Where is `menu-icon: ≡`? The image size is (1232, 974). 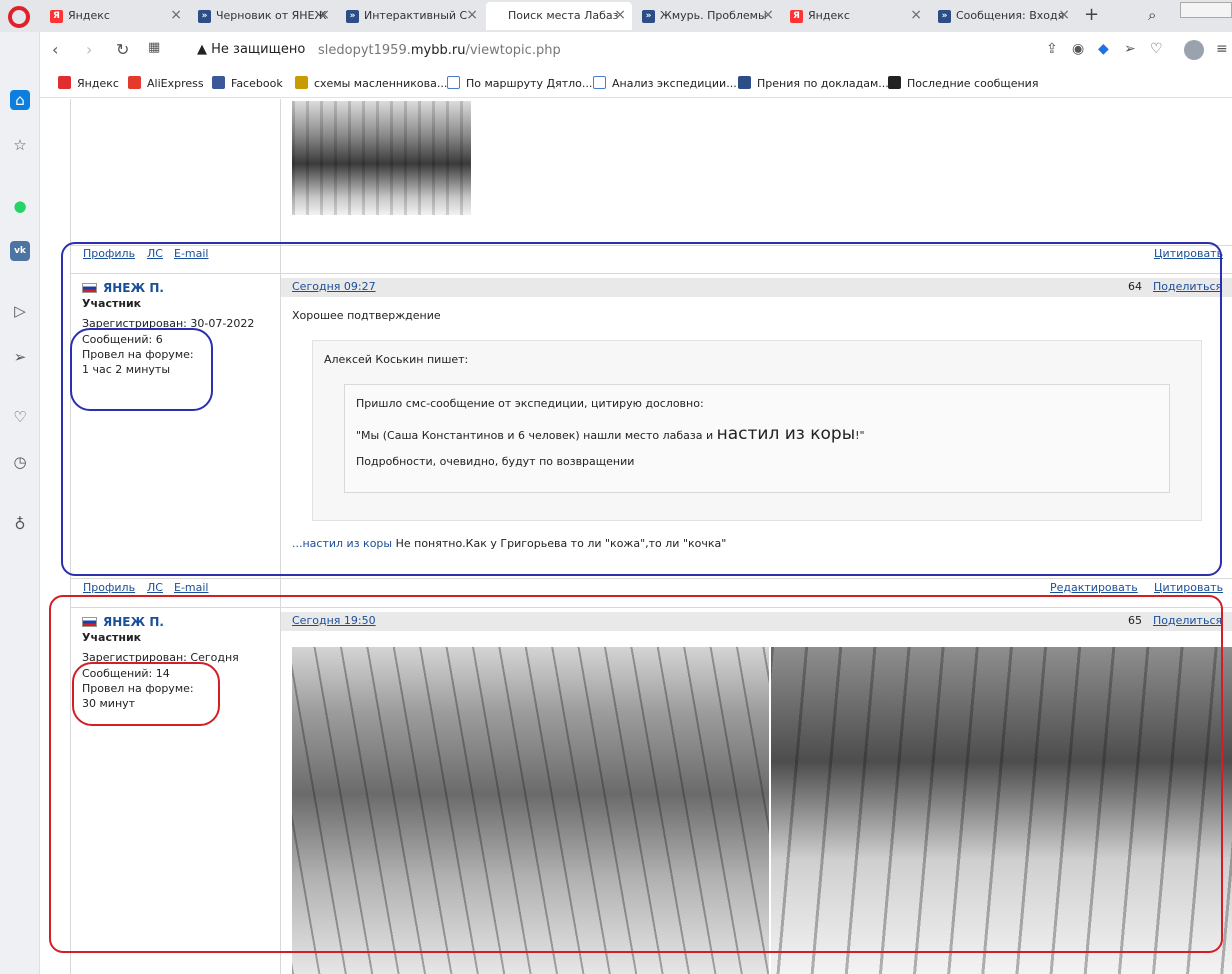
menu-icon: ≡ is located at coordinates (1222, 49).